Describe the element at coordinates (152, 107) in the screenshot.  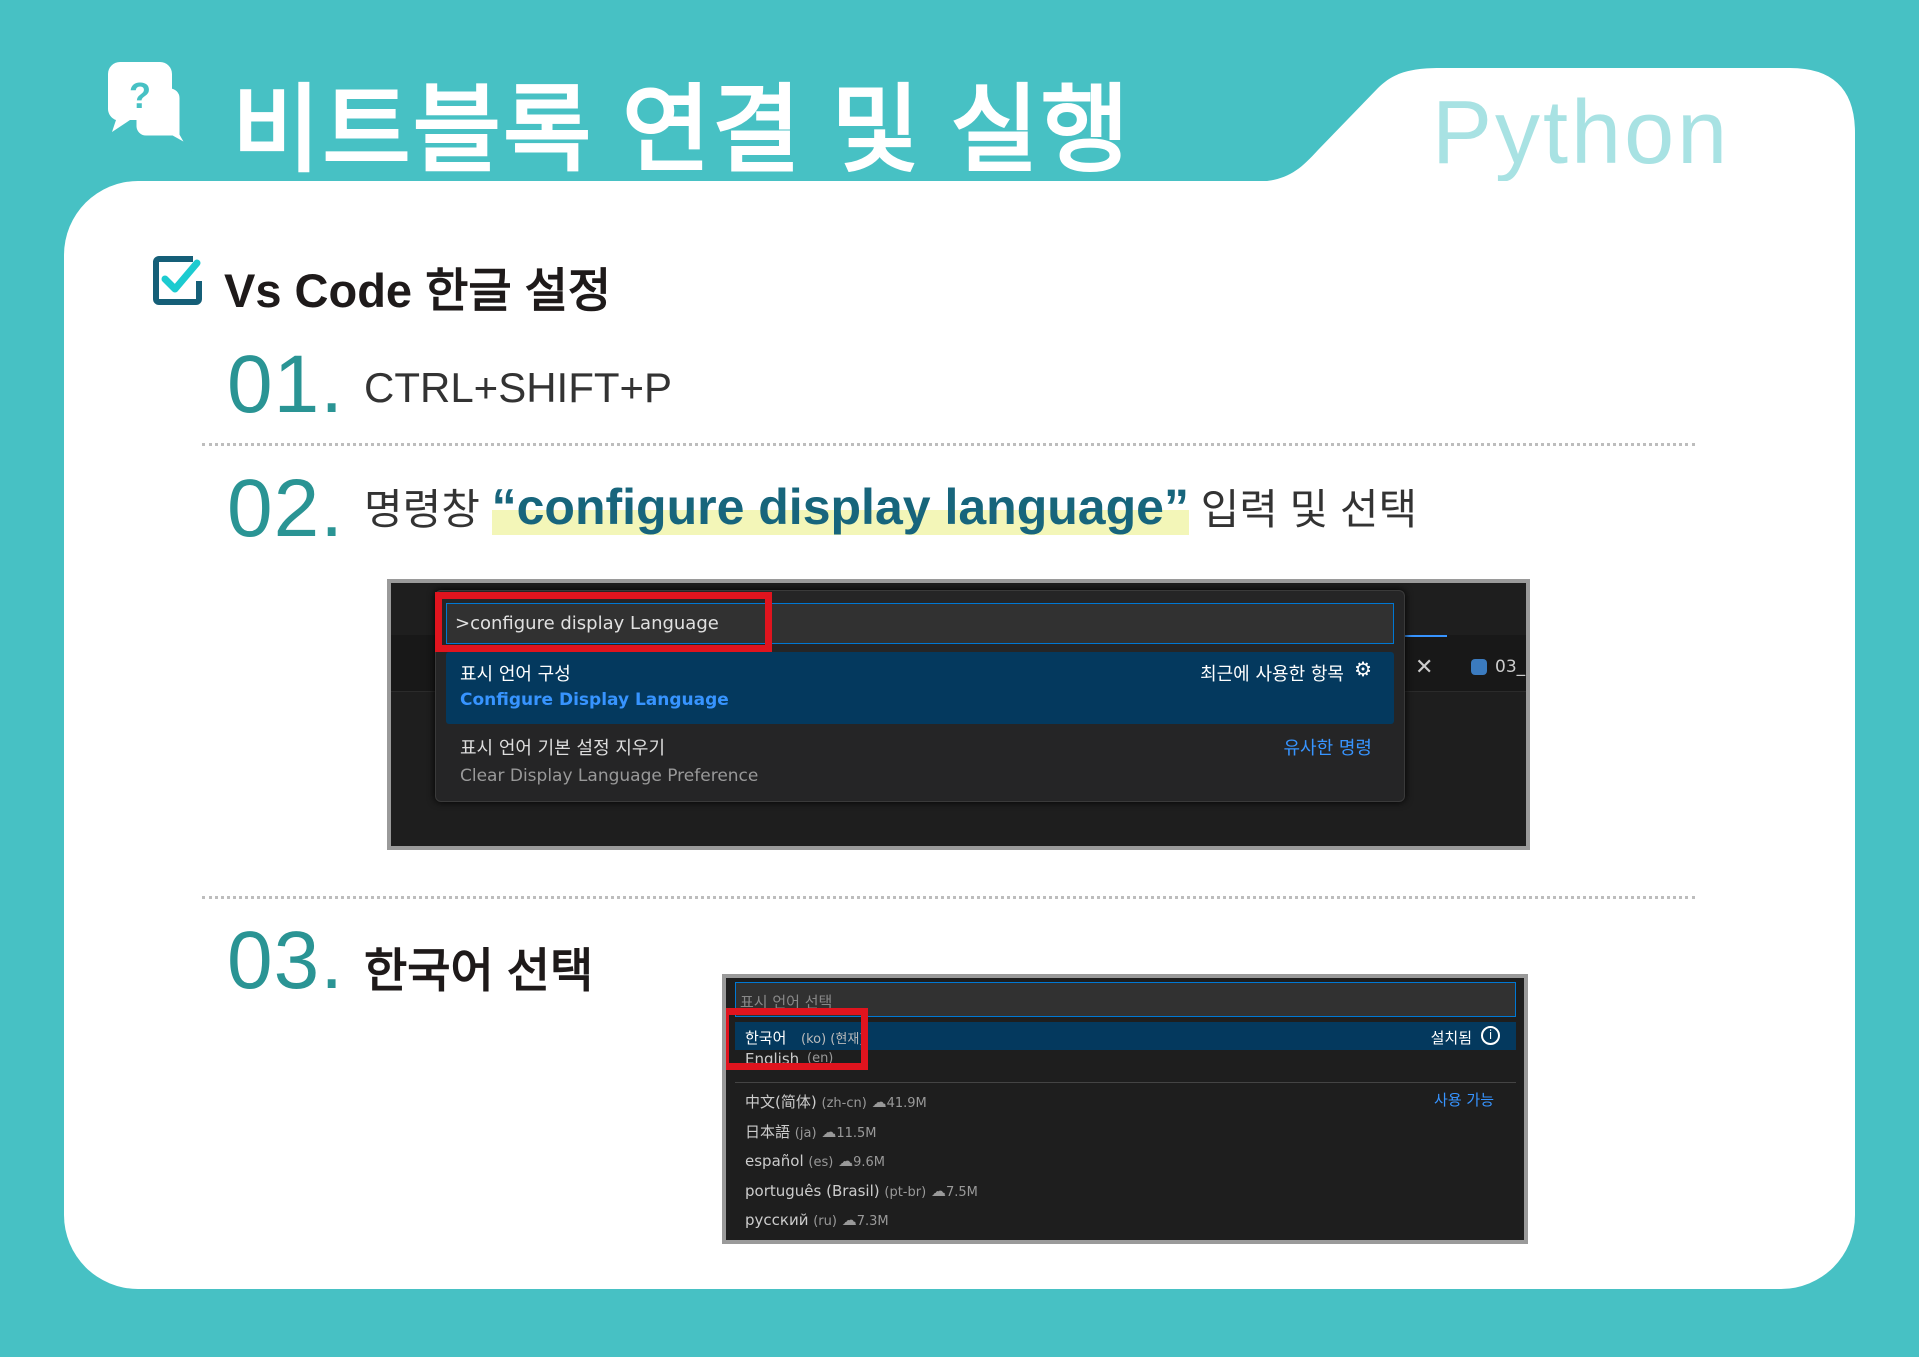
I see `chat-question-icon: ?` at that location.